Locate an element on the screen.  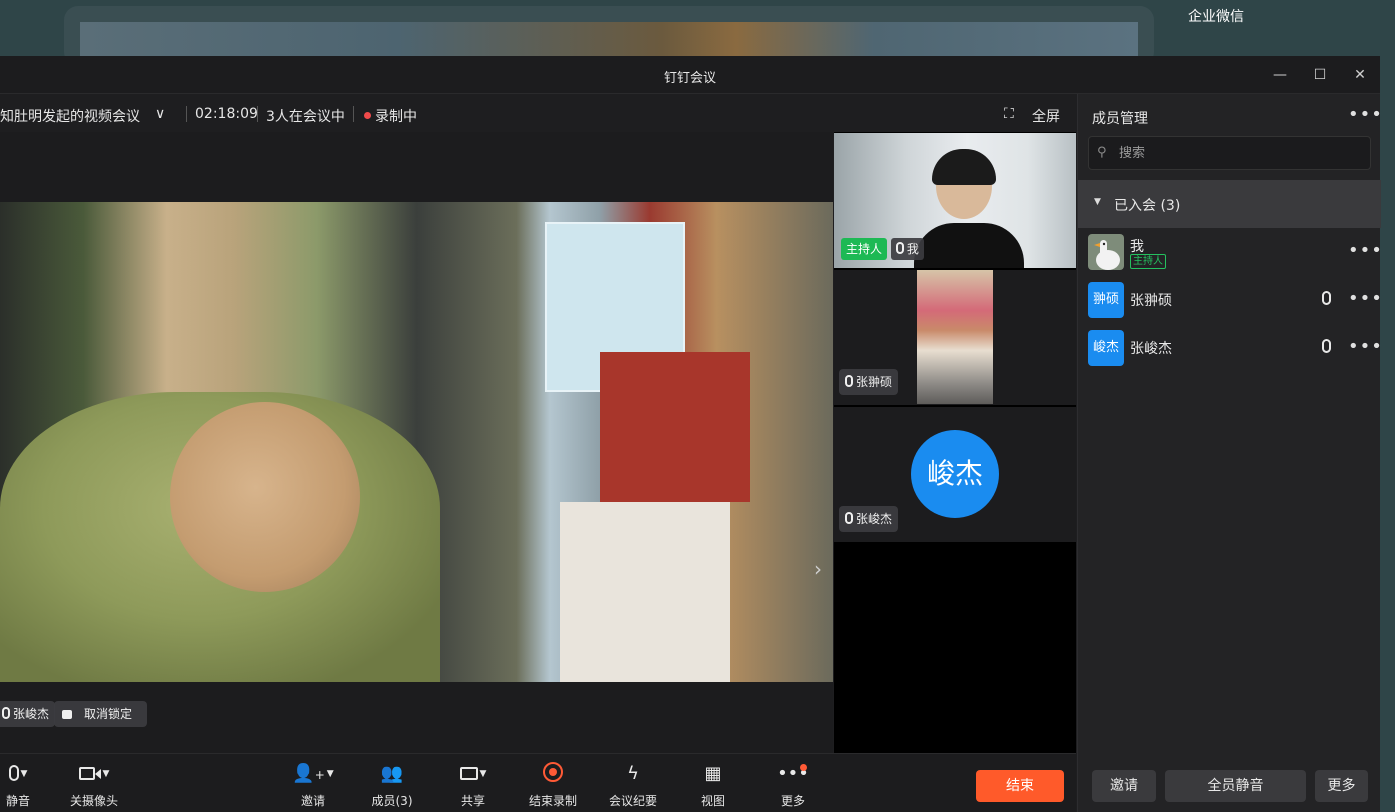
self-video-hair is located at coordinates (964, 167).